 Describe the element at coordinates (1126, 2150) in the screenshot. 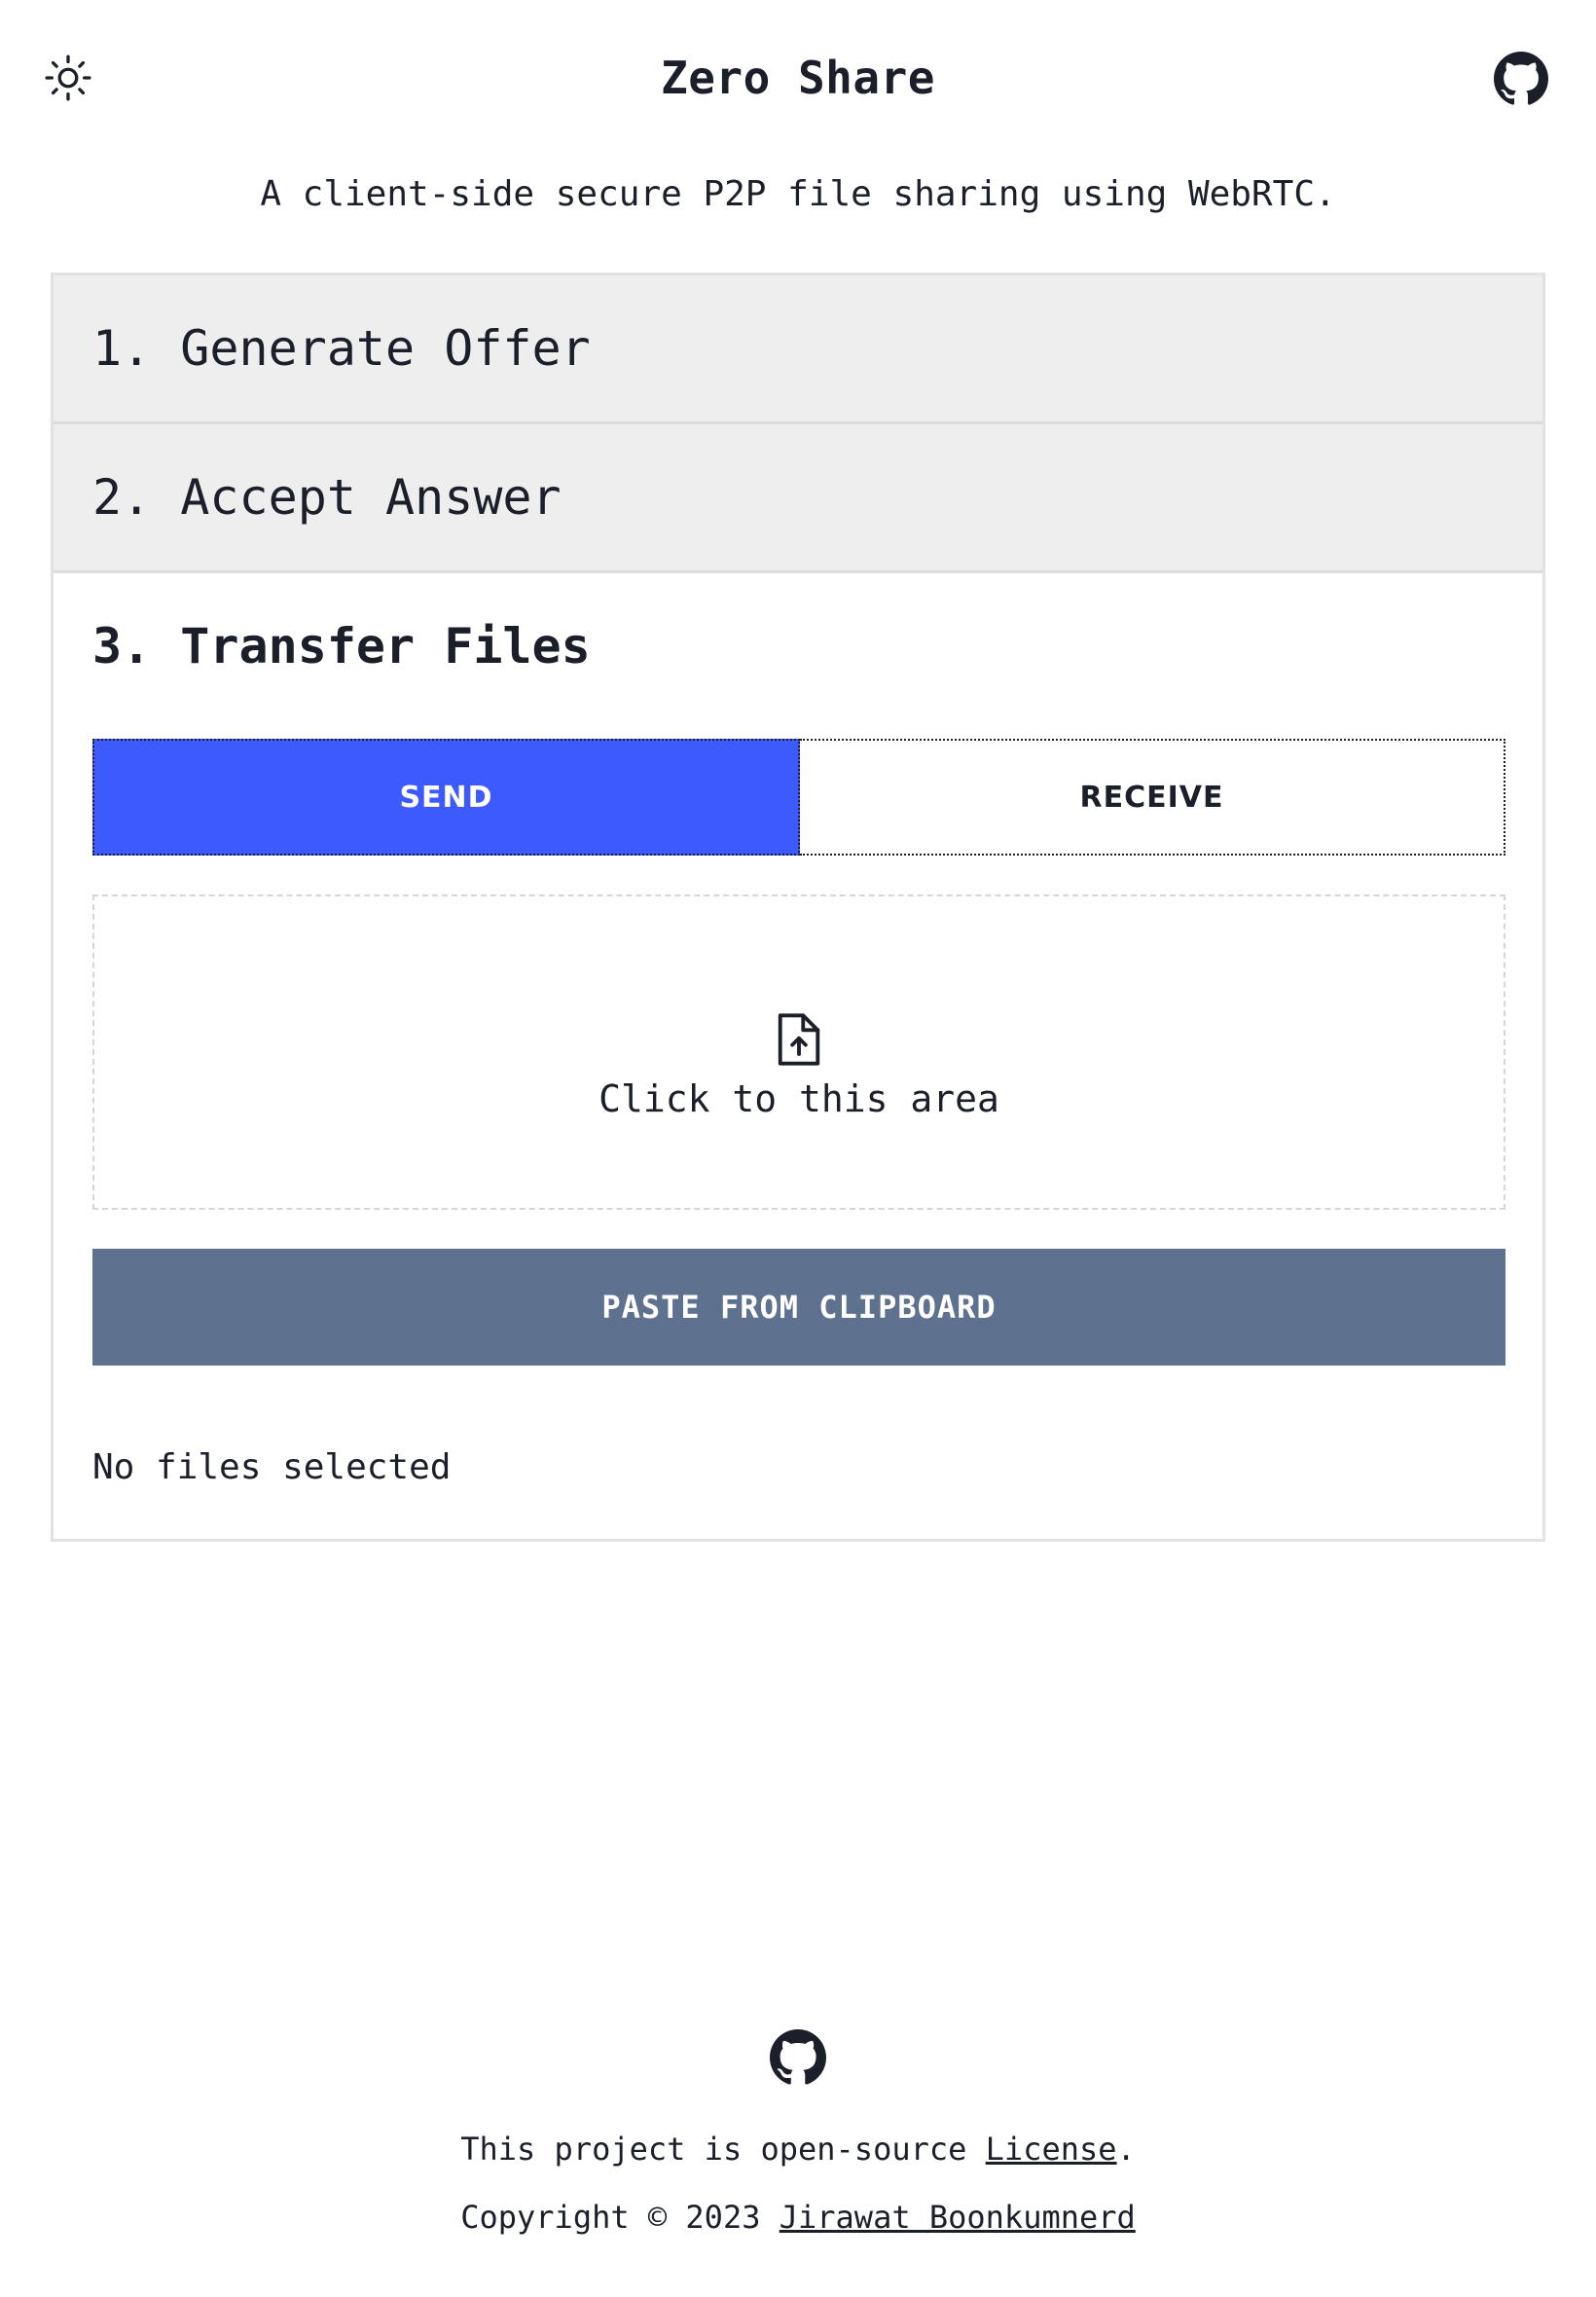

I see `license-suffix: .` at that location.